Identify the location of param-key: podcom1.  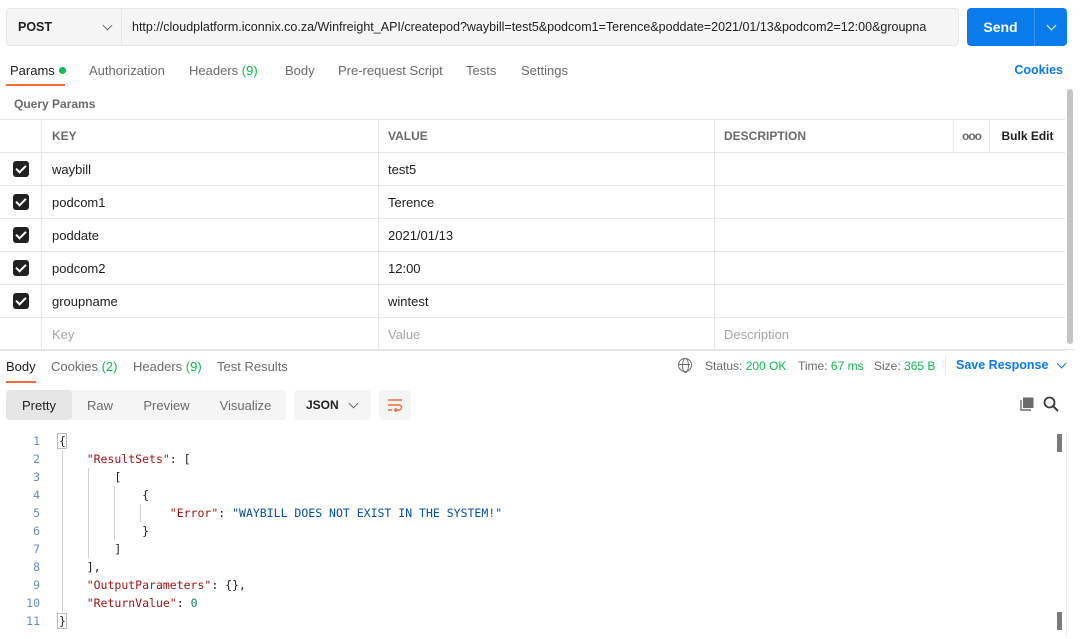
(210, 202).